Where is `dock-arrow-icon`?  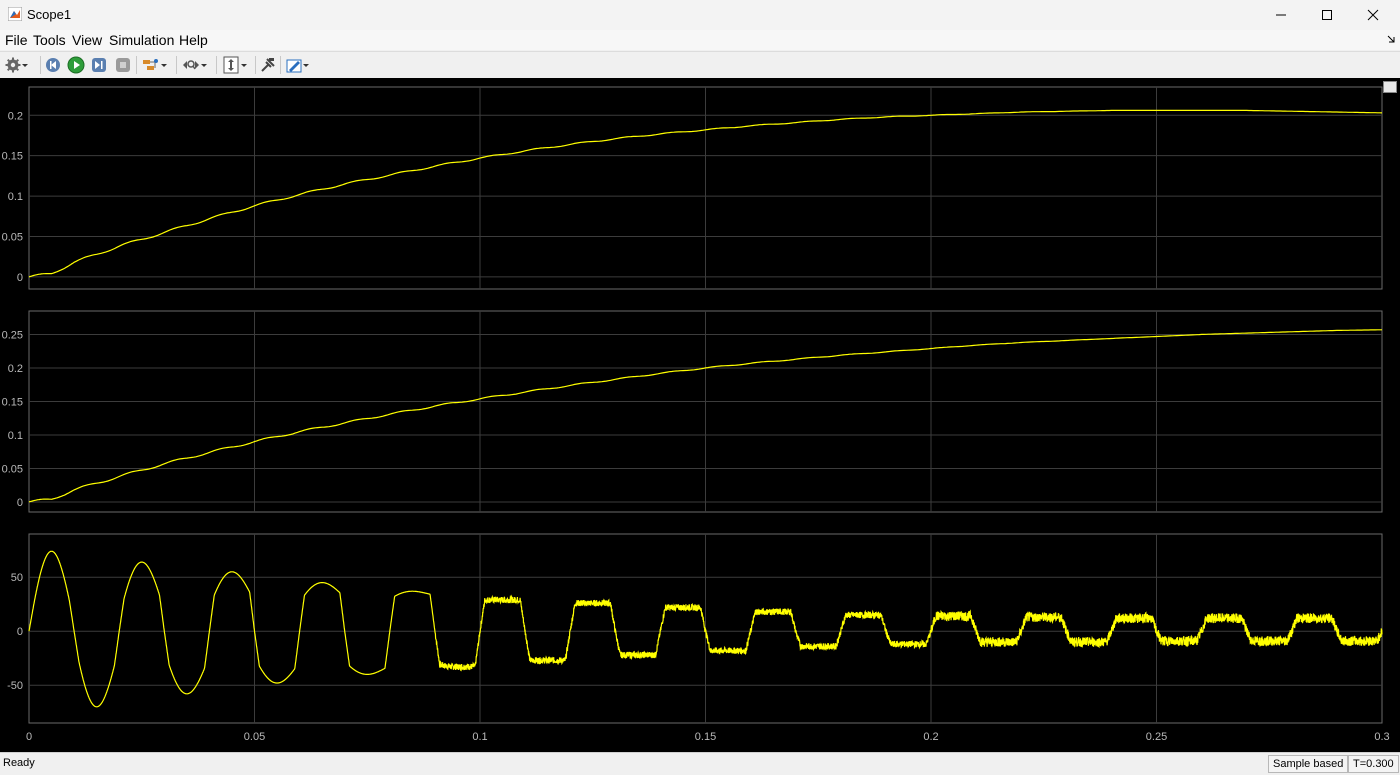 dock-arrow-icon is located at coordinates (1391, 39).